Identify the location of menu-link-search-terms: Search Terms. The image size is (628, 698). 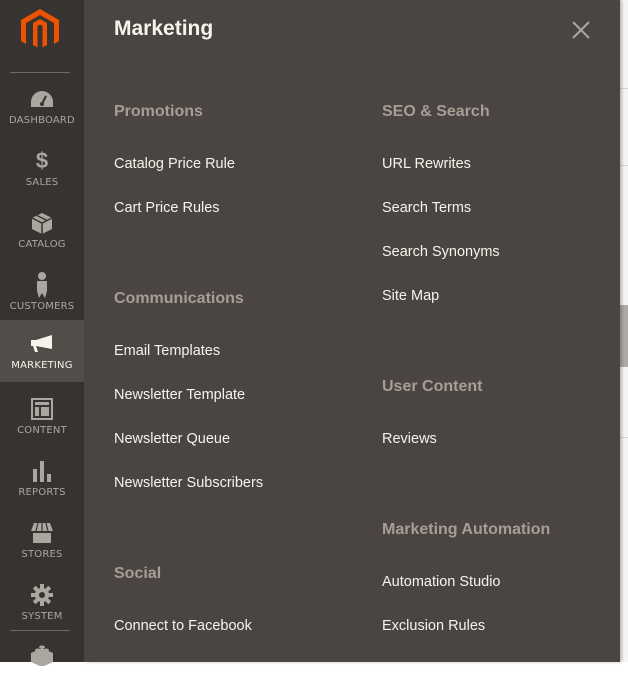
(426, 208).